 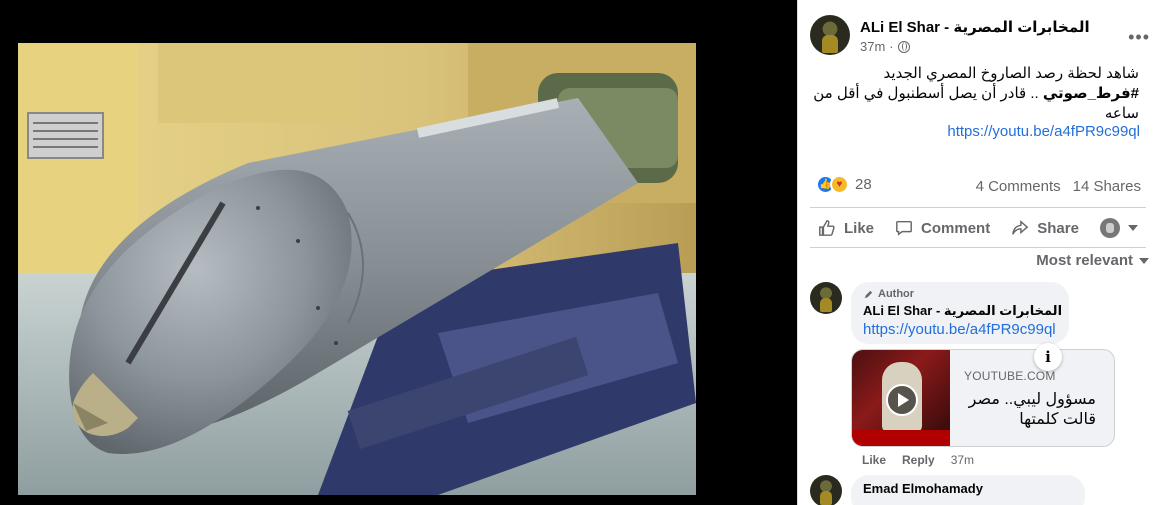 I want to click on comment-link: https://youtu.be/a4fPR9c99ql, so click(x=960, y=329).